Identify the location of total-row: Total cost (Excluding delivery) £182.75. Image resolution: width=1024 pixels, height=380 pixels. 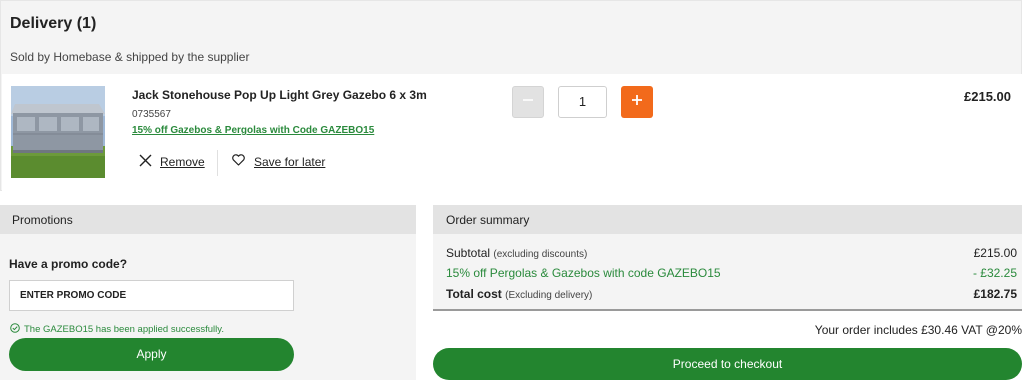
(731, 294).